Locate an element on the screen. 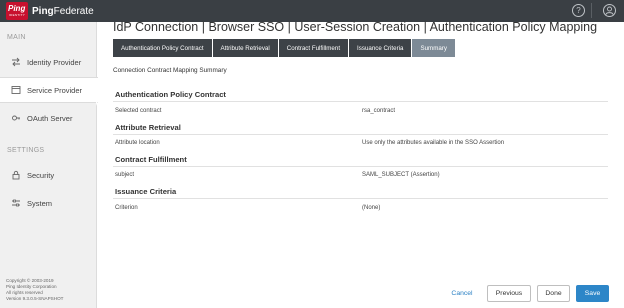 The image size is (624, 308). summary-group-title: Authentication Policy Contract is located at coordinates (170, 94).